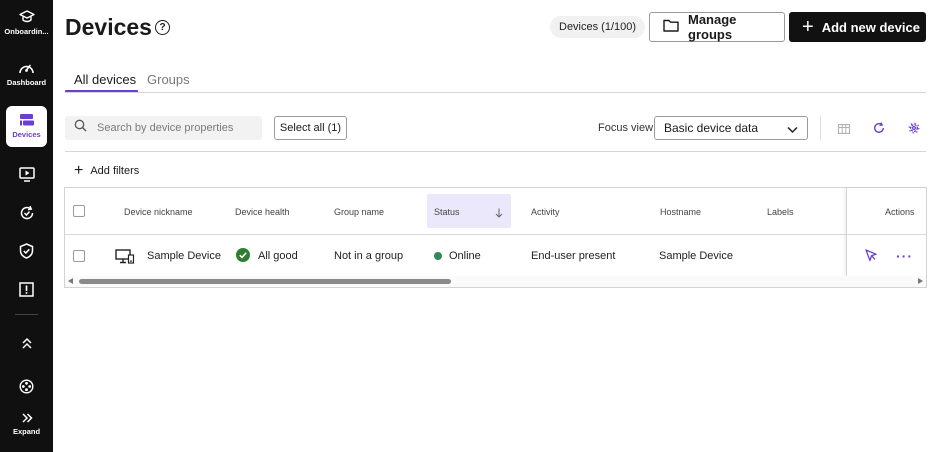 The width and height of the screenshot is (936, 452). What do you see at coordinates (162, 27) in the screenshot?
I see `help-icon: ?` at bounding box center [162, 27].